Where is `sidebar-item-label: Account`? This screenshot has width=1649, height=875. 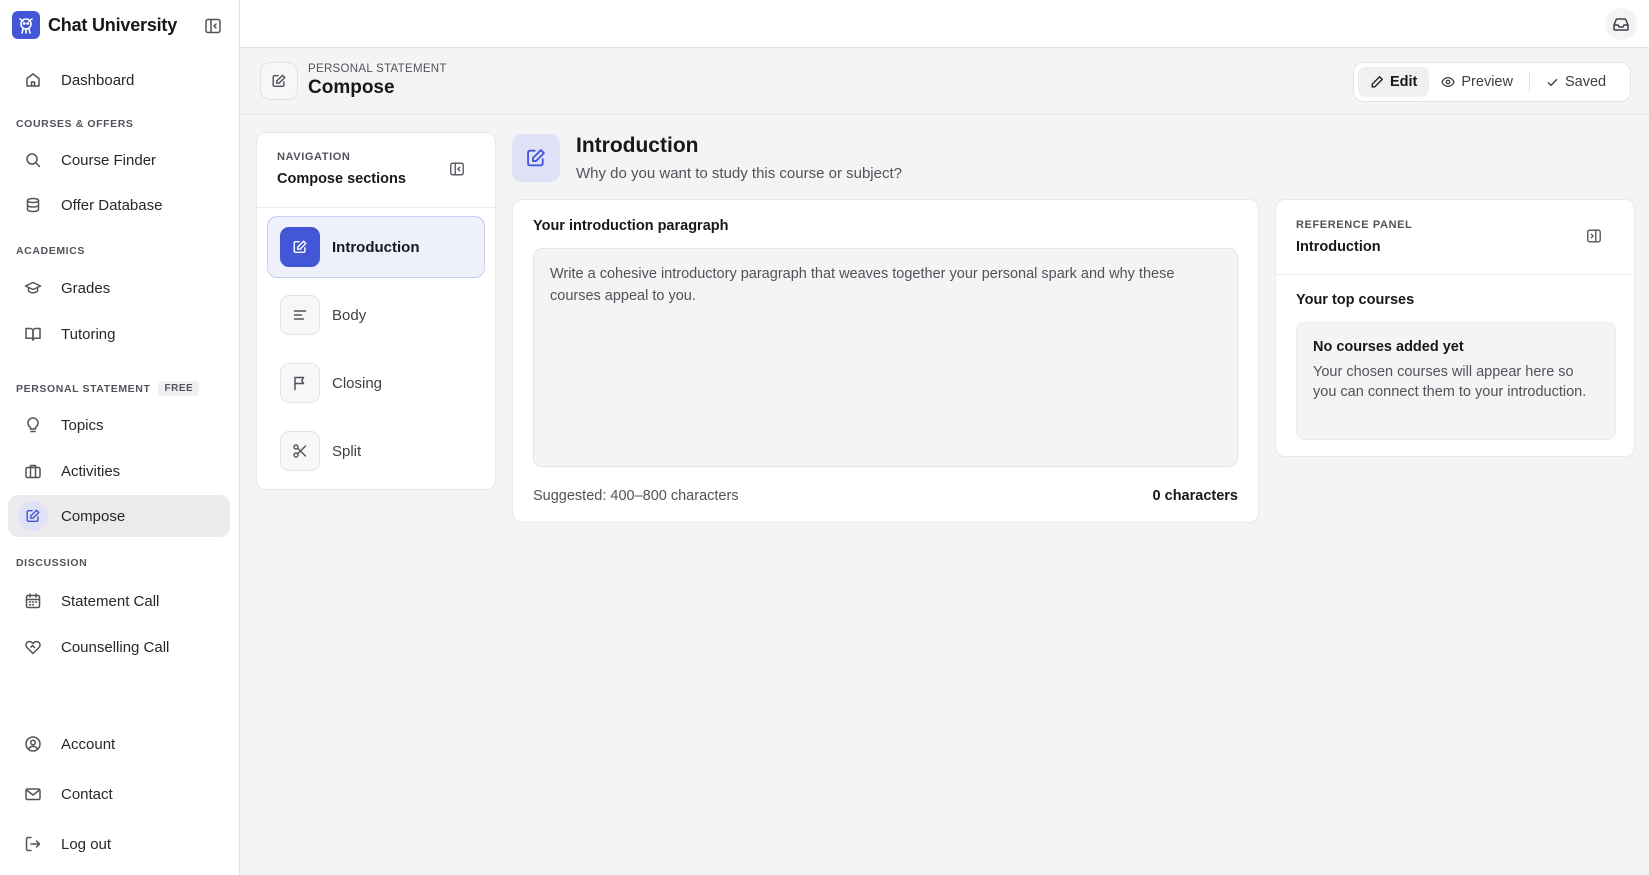
sidebar-item-label: Account is located at coordinates (88, 744).